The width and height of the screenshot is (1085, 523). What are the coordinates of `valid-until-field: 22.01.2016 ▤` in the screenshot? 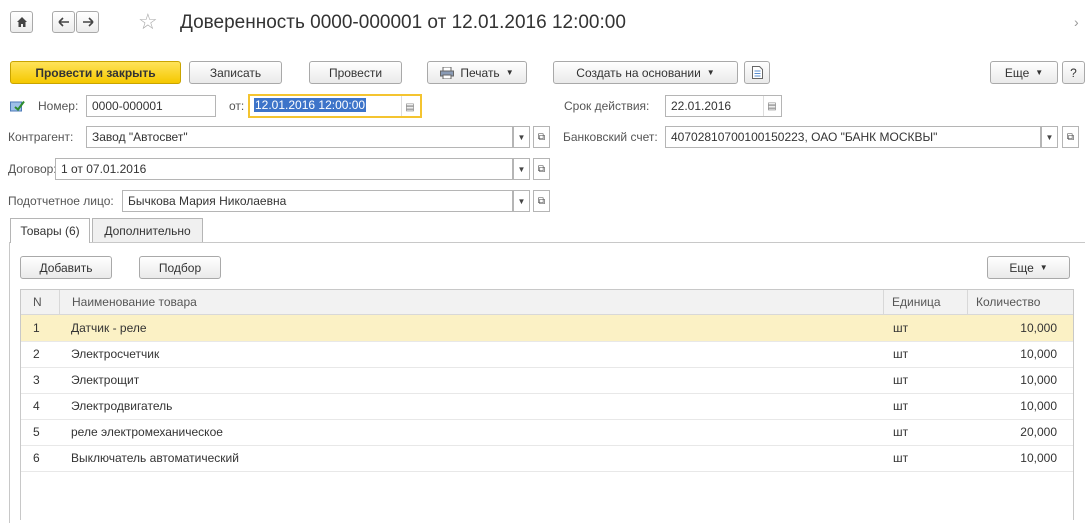 It's located at (723, 106).